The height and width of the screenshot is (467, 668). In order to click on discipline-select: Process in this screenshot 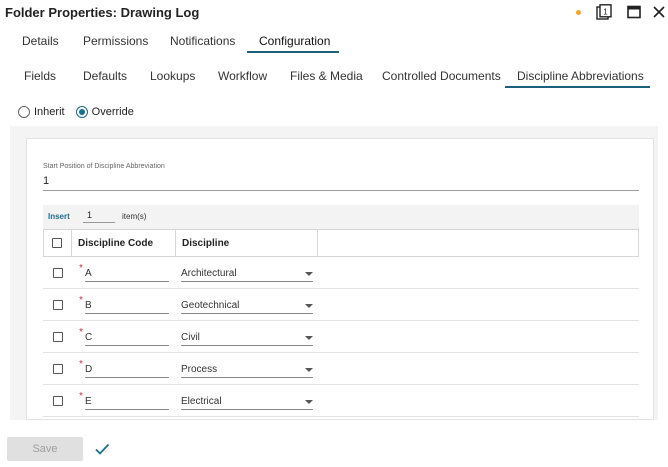, I will do `click(247, 370)`.